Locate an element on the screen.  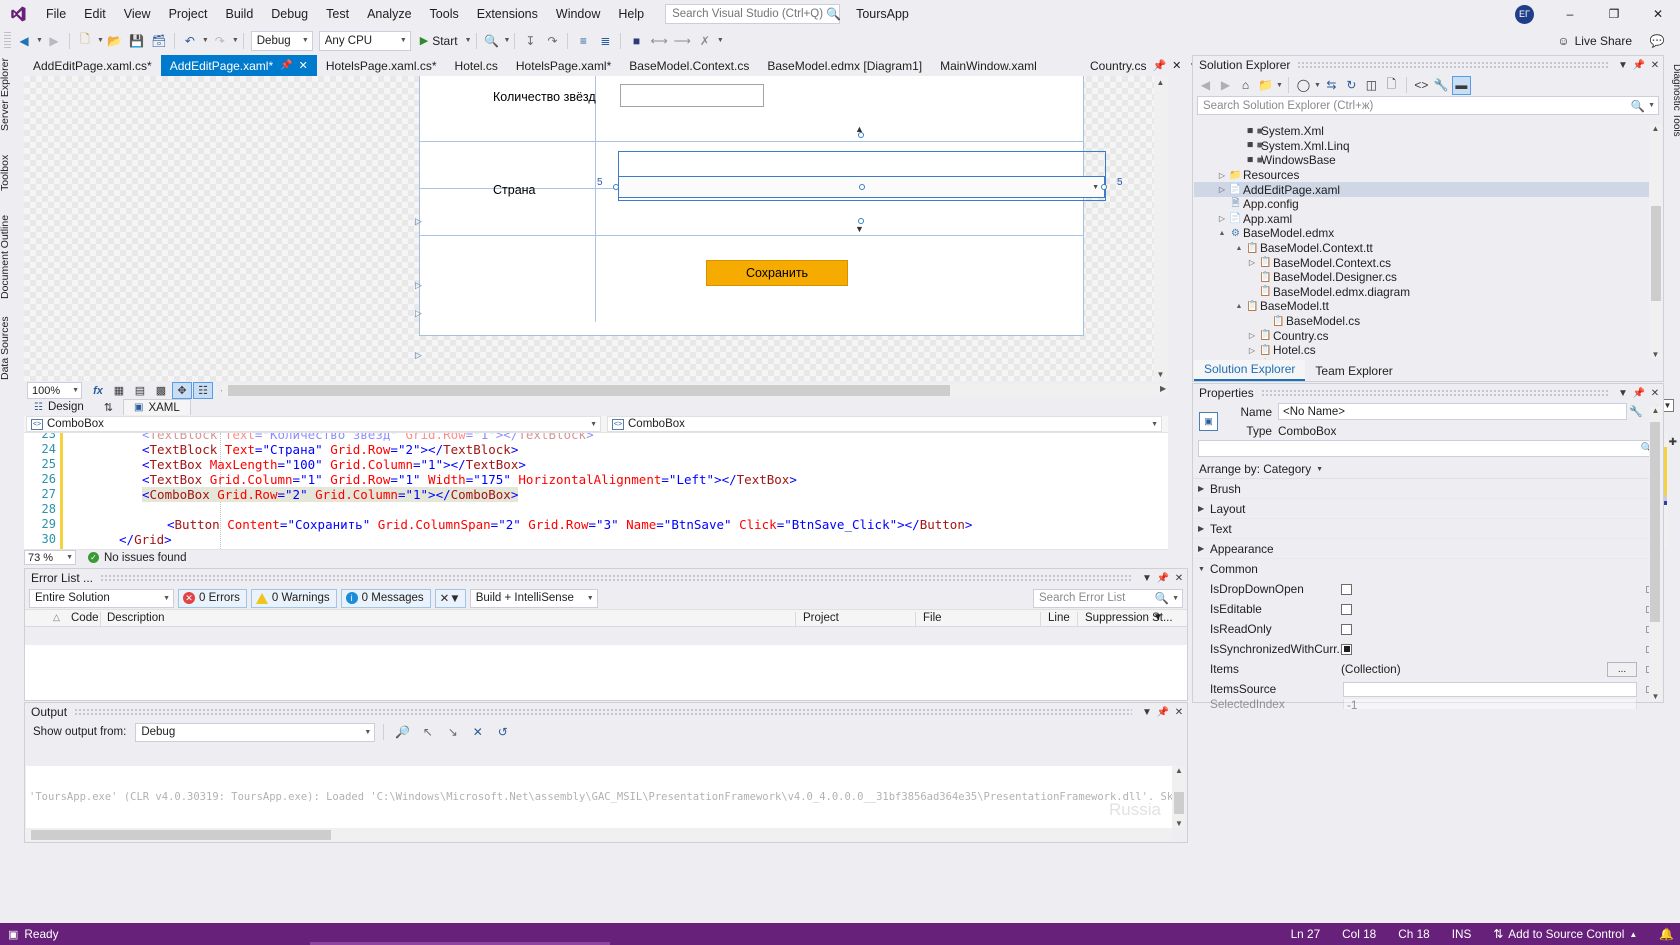
menu-debug: Debug is located at coordinates (289, 14).